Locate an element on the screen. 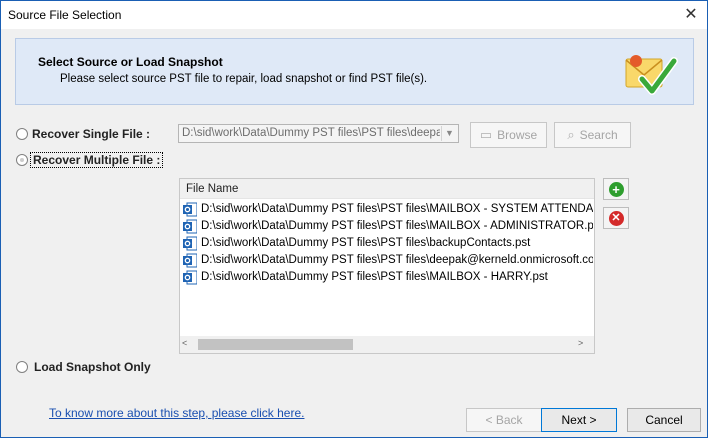 The image size is (708, 438). load-snapshot-label: Load Snapshot Only is located at coordinates (92, 367).